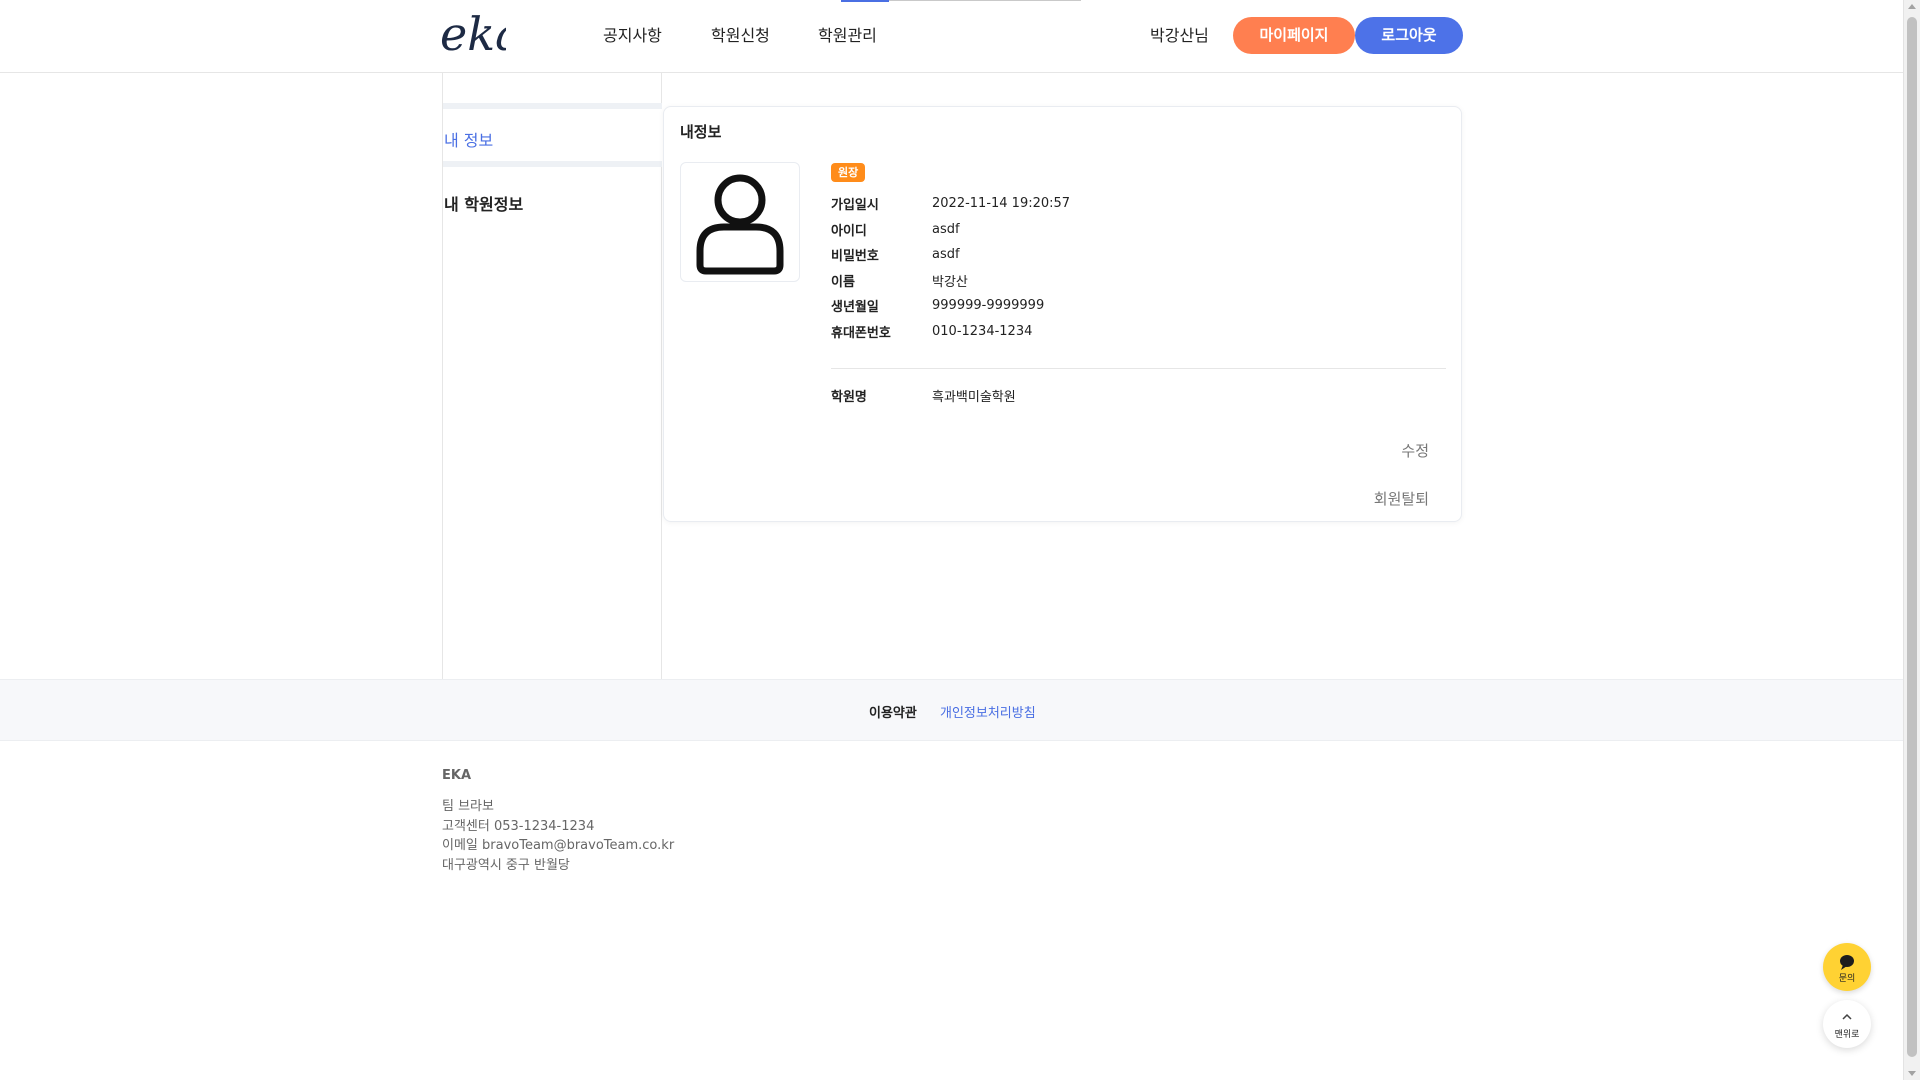  I want to click on info-row-password: 비밀번호 asdf, so click(950, 255).